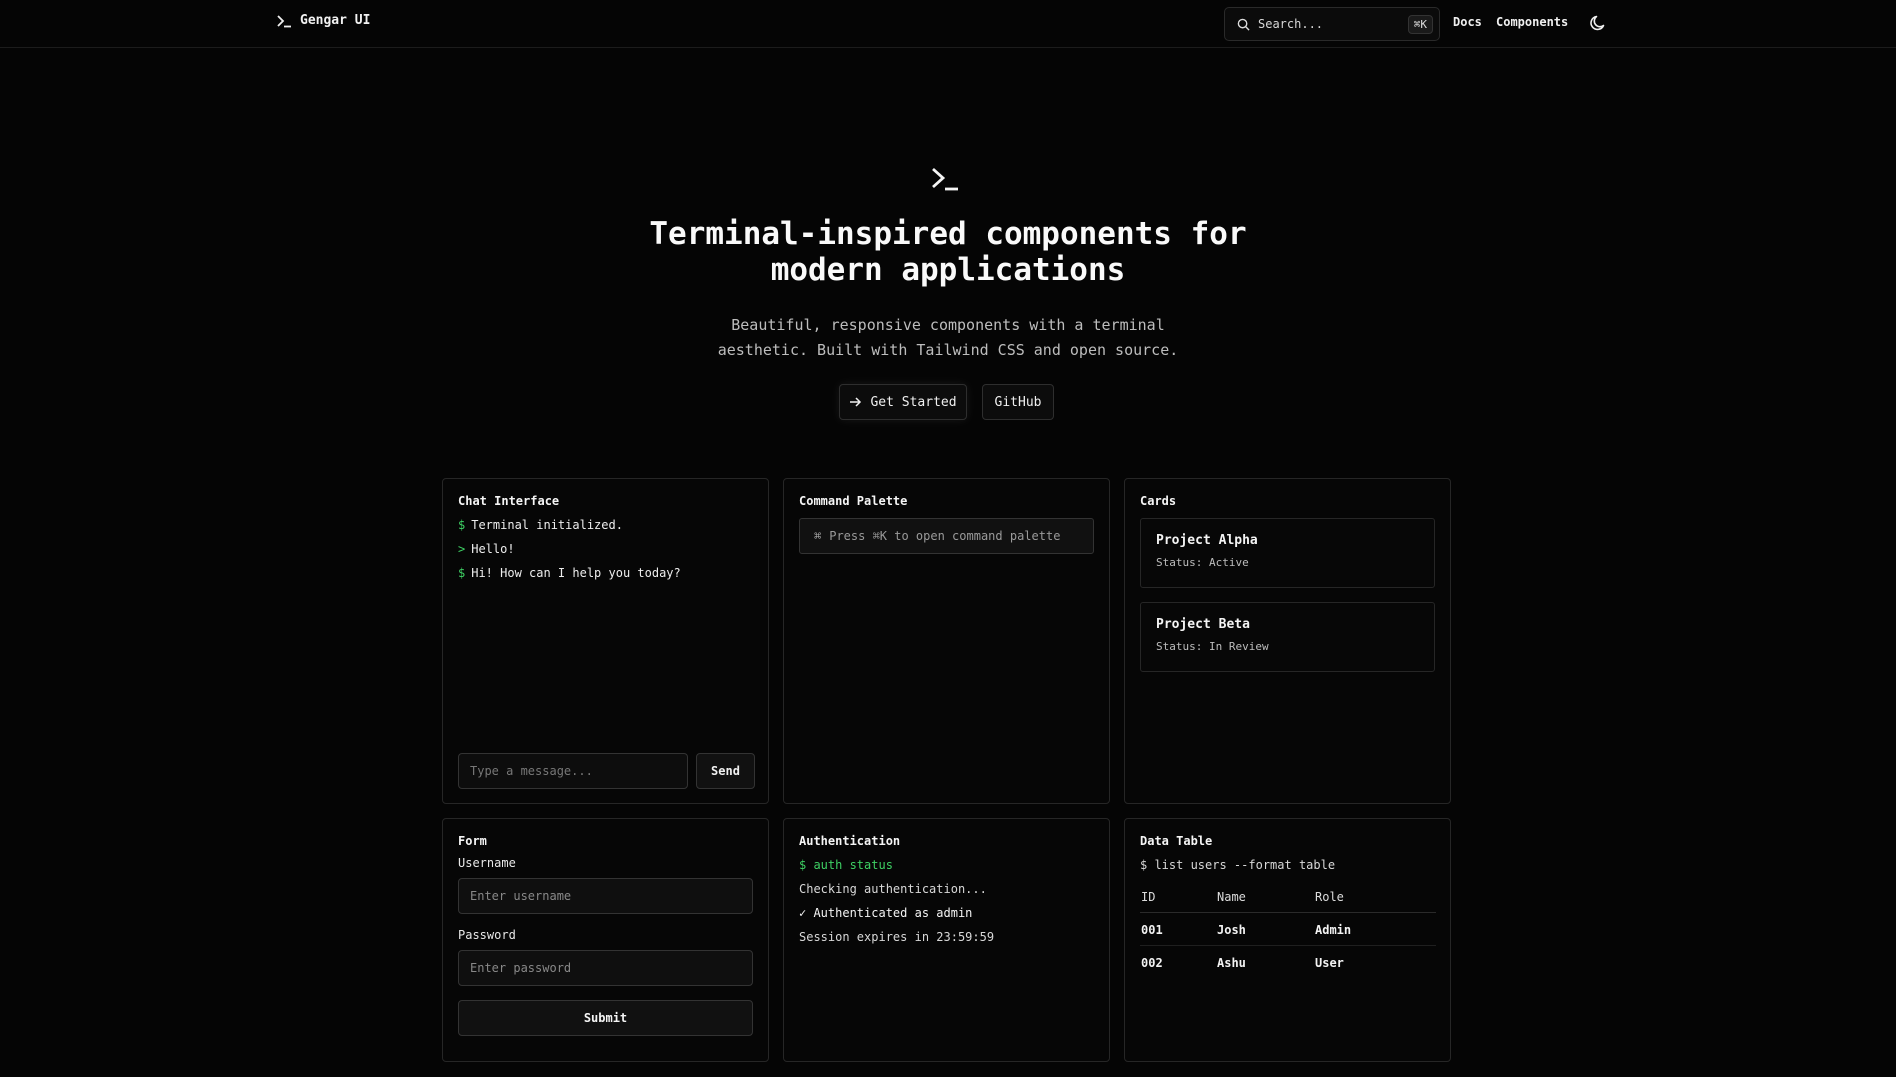 The width and height of the screenshot is (1896, 1077). Describe the element at coordinates (576, 573) in the screenshot. I see `chat-message-text: Hi! How can I help you today?` at that location.